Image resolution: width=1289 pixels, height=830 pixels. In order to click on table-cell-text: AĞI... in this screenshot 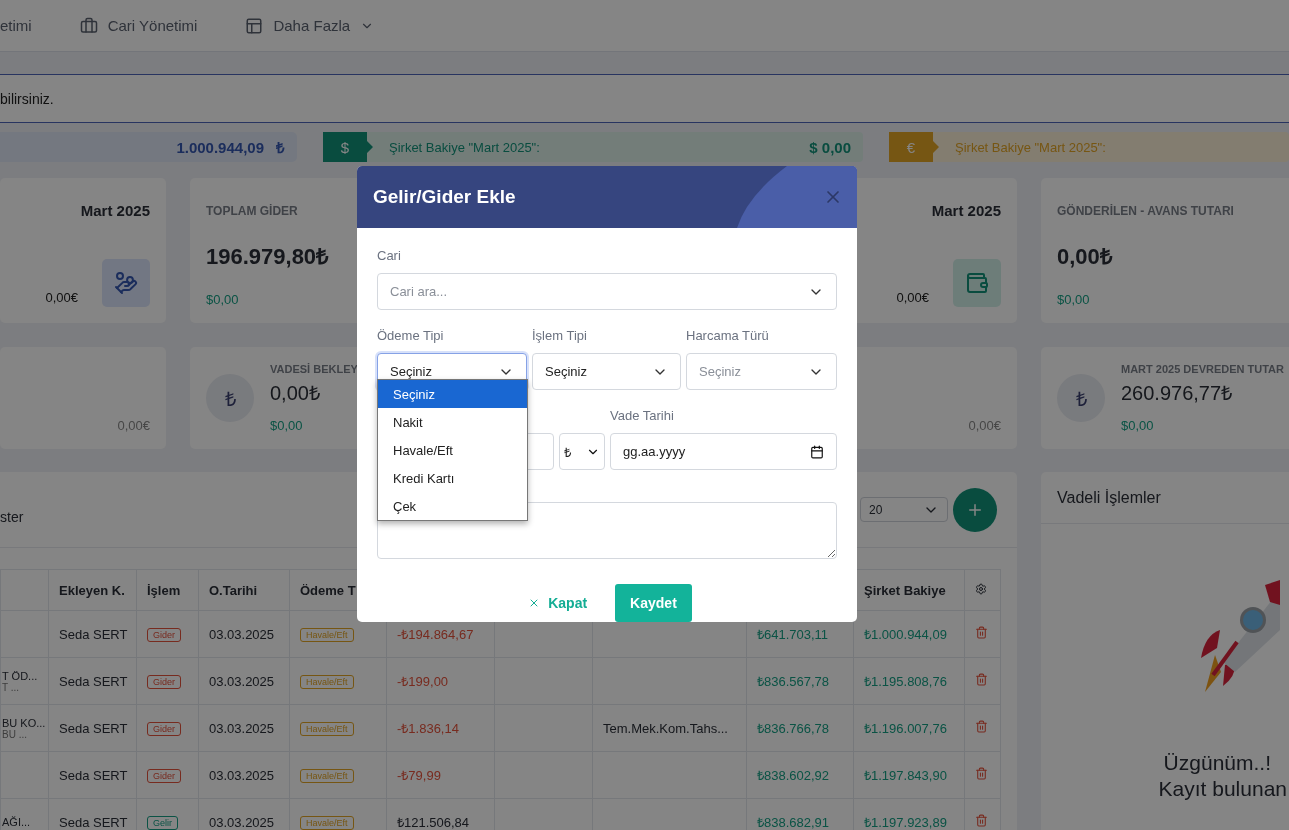, I will do `click(17, 822)`.